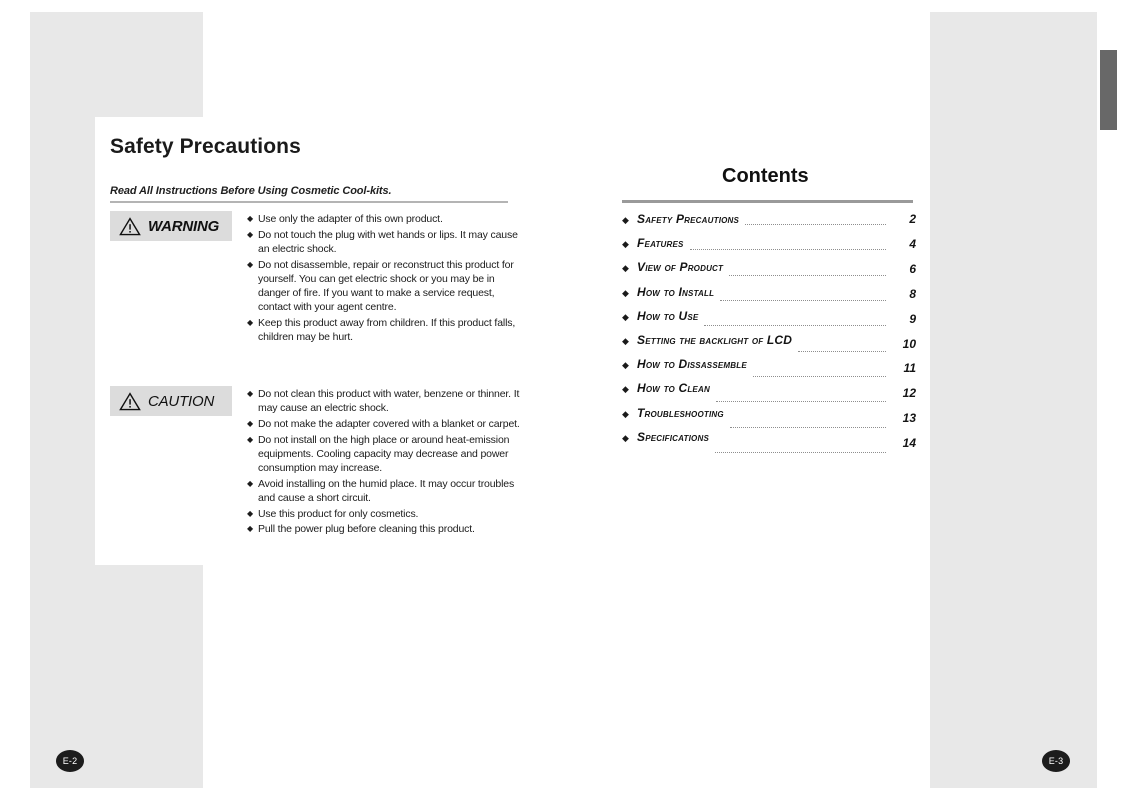  Describe the element at coordinates (909, 368) in the screenshot. I see `toc-entry-page: 11` at that location.